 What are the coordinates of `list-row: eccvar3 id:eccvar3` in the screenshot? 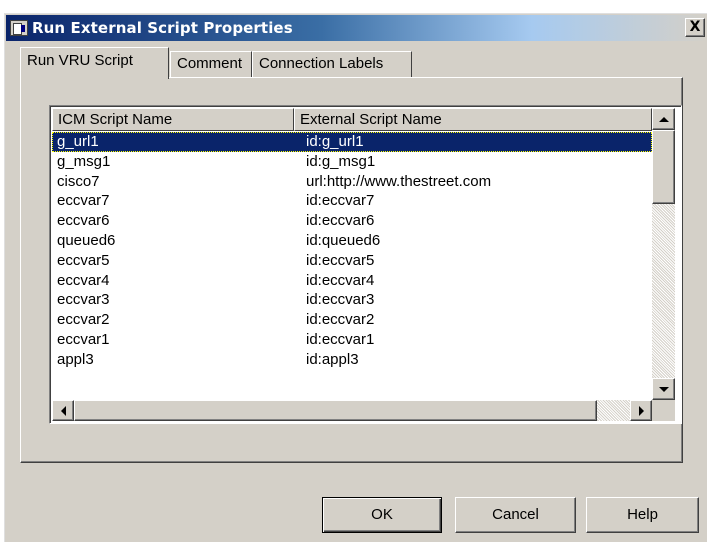 It's located at (352, 300).